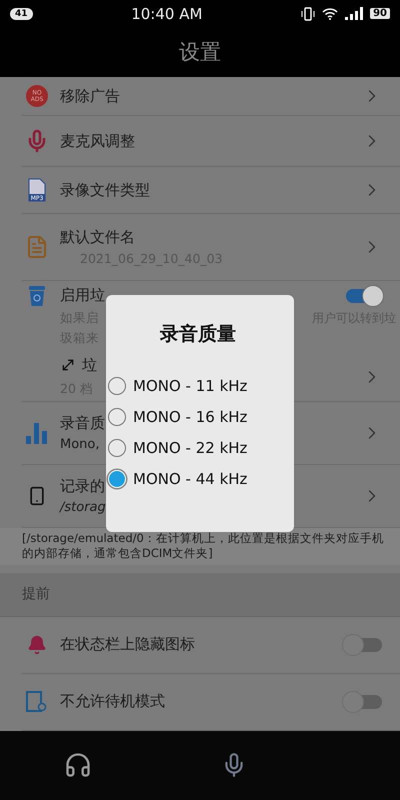 Image resolution: width=400 pixels, height=800 pixels. I want to click on quality-option: MONO - 44 kHz, so click(201, 479).